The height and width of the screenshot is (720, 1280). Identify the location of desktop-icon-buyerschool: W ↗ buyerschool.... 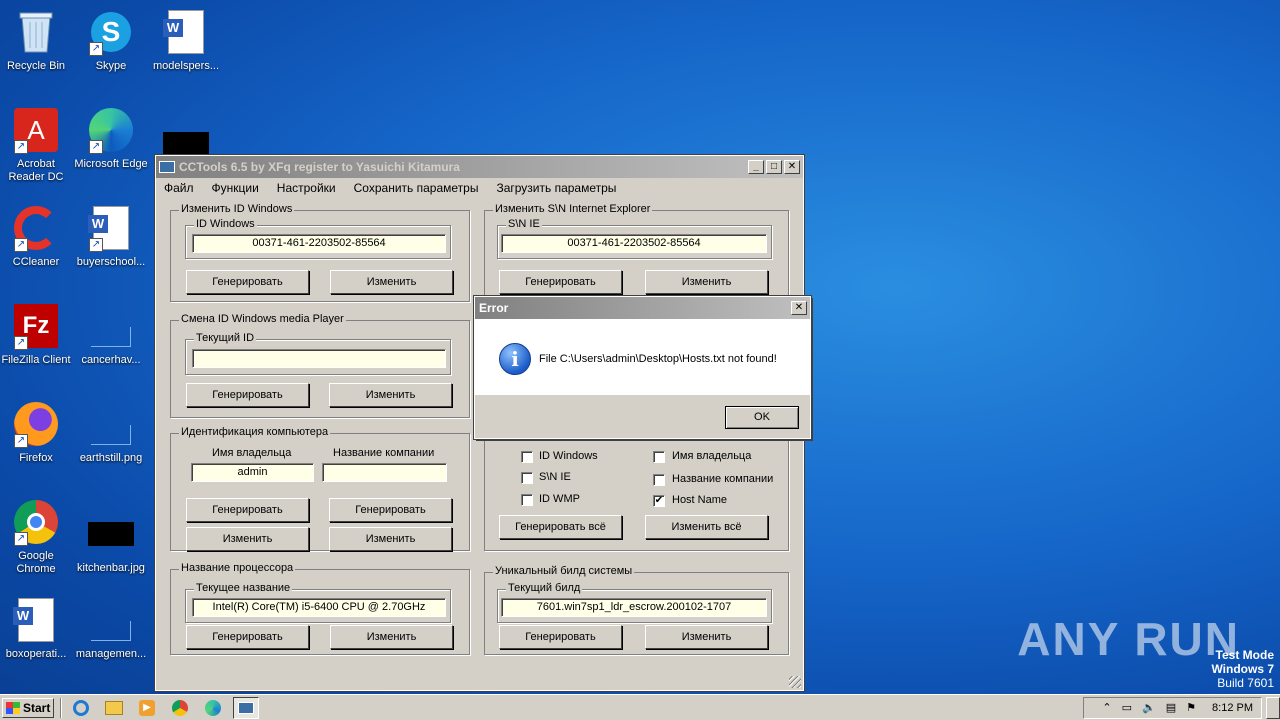
(111, 236).